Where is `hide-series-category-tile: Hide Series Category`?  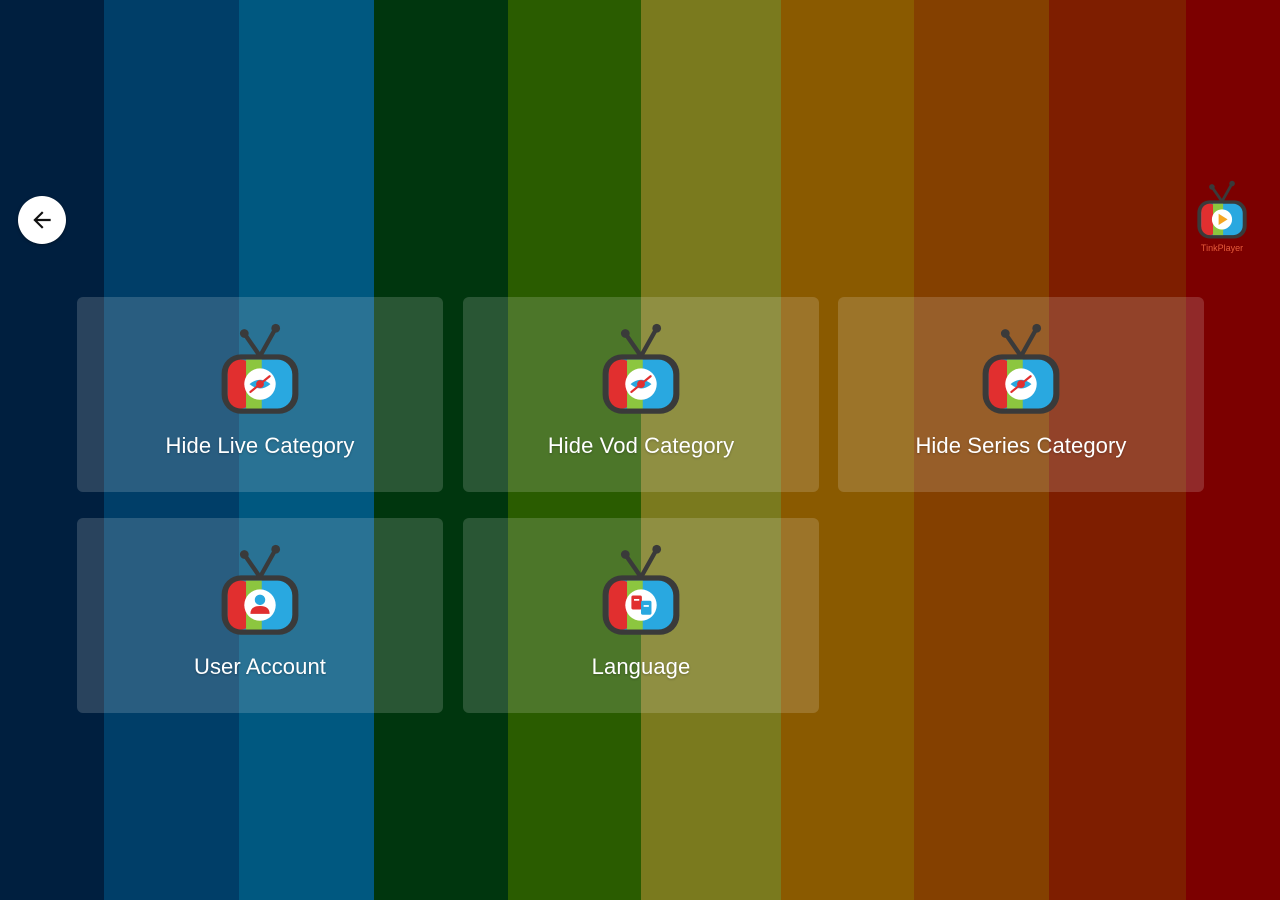 hide-series-category-tile: Hide Series Category is located at coordinates (1021, 394).